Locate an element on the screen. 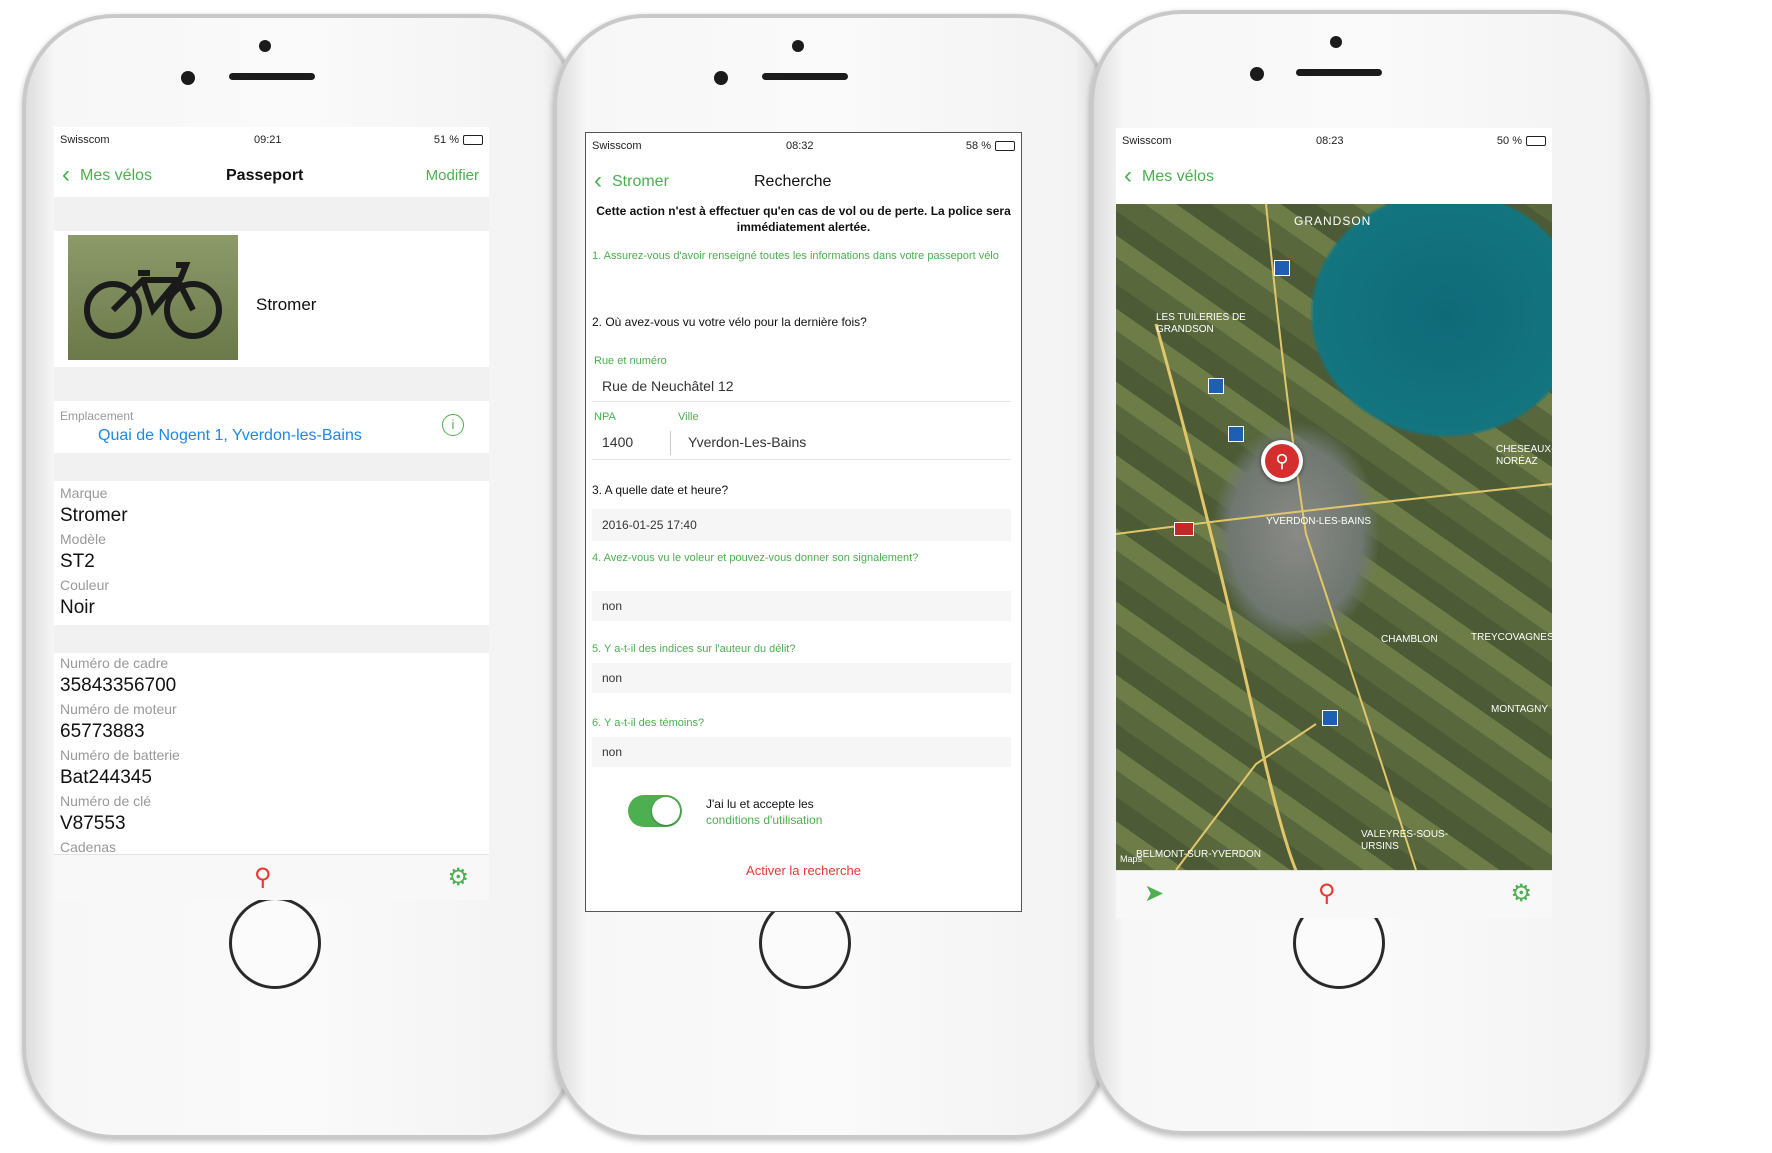  question-6: 6. Y a-t-il des témoins? is located at coordinates (648, 723).